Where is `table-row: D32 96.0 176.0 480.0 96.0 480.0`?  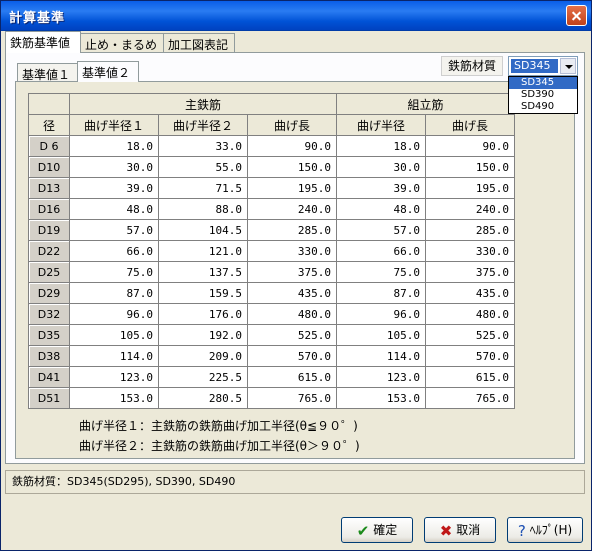
table-row: D32 96.0 176.0 480.0 96.0 480.0 is located at coordinates (271, 314).